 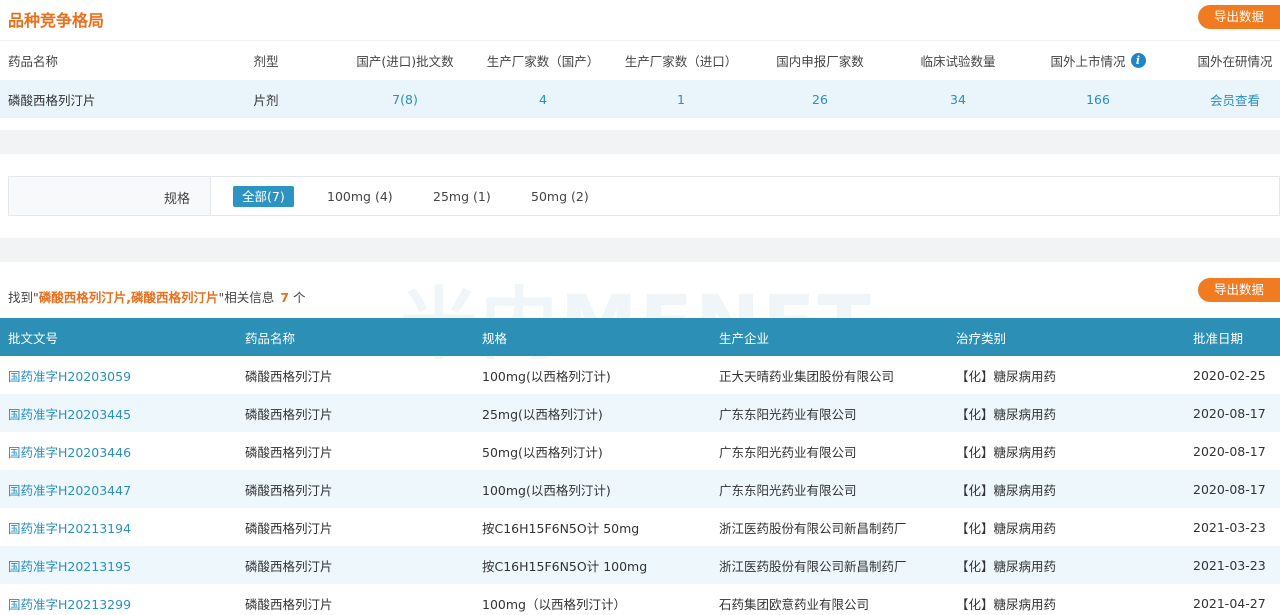 I want to click on cell-approval-no: 国药准字H20203445, so click(x=69, y=413).